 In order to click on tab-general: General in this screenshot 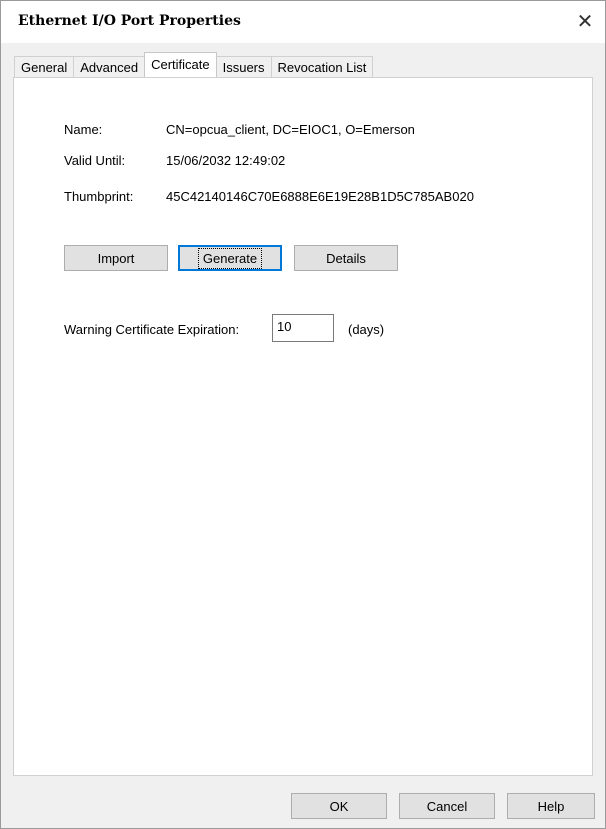, I will do `click(44, 66)`.